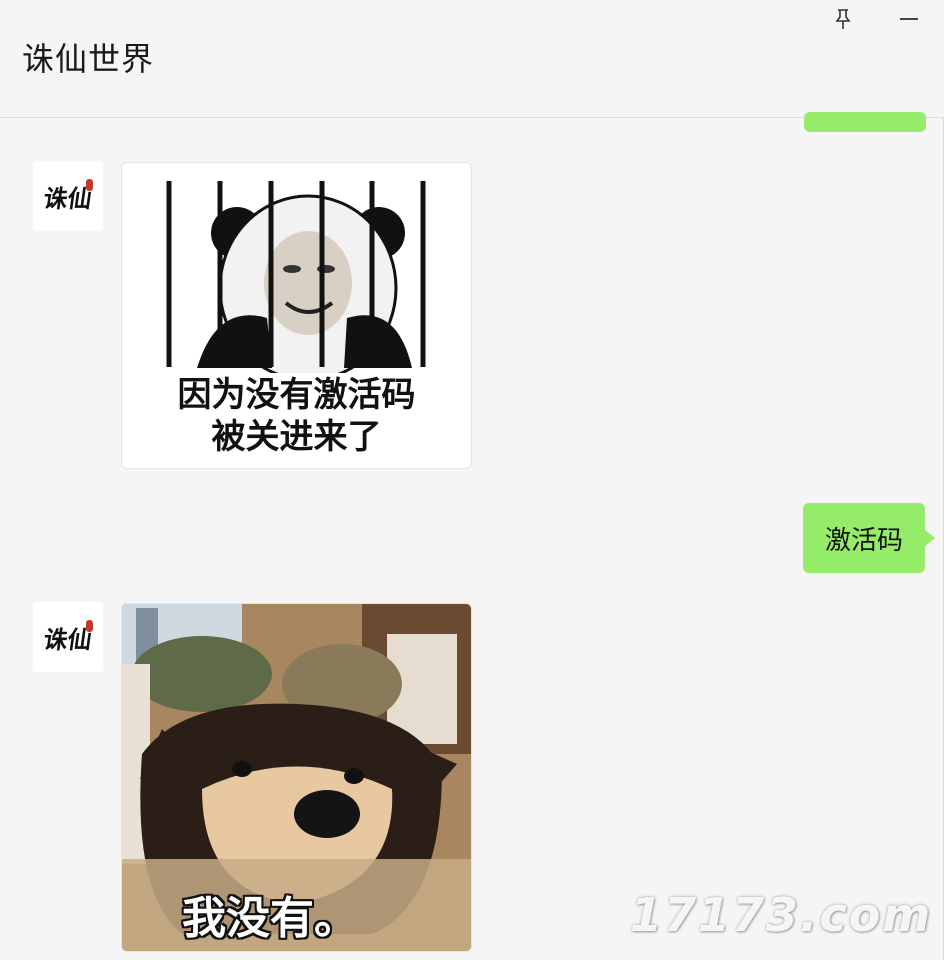 The image size is (944, 960). What do you see at coordinates (843, 19) in the screenshot?
I see `pin-icon` at bounding box center [843, 19].